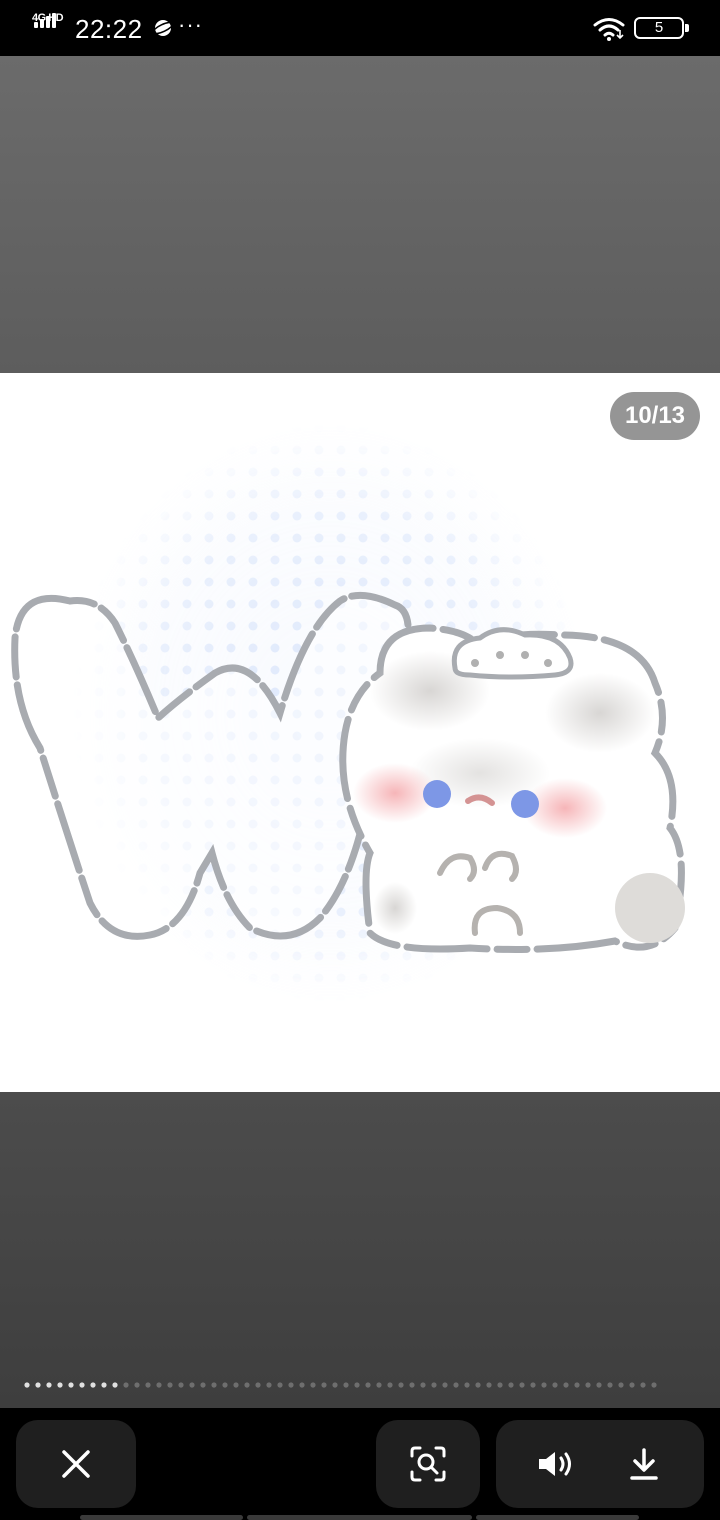 The image size is (720, 1520). Describe the element at coordinates (340, 1385) in the screenshot. I see `page-indicator` at that location.